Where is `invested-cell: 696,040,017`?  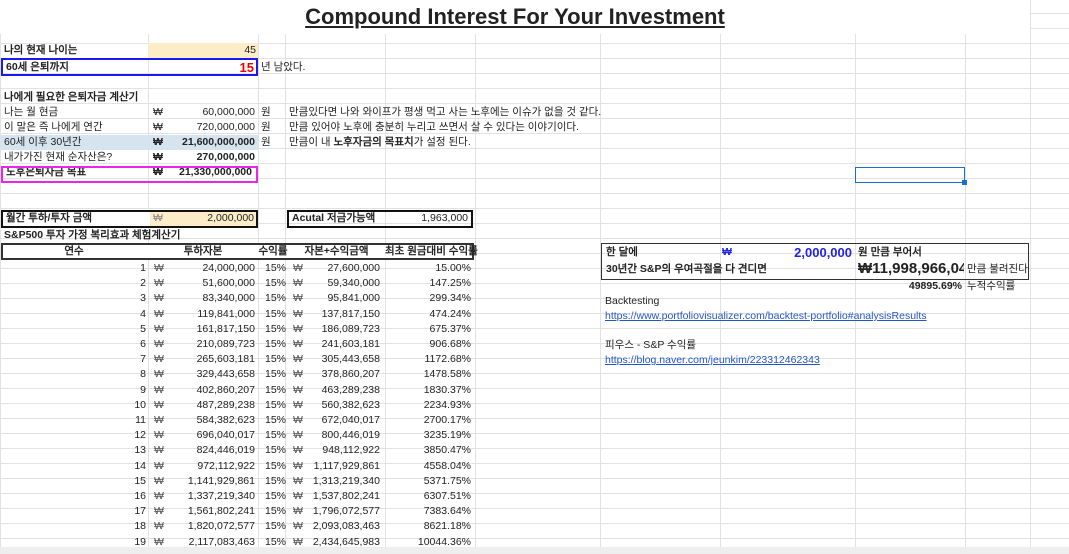 invested-cell: 696,040,017 is located at coordinates (225, 435).